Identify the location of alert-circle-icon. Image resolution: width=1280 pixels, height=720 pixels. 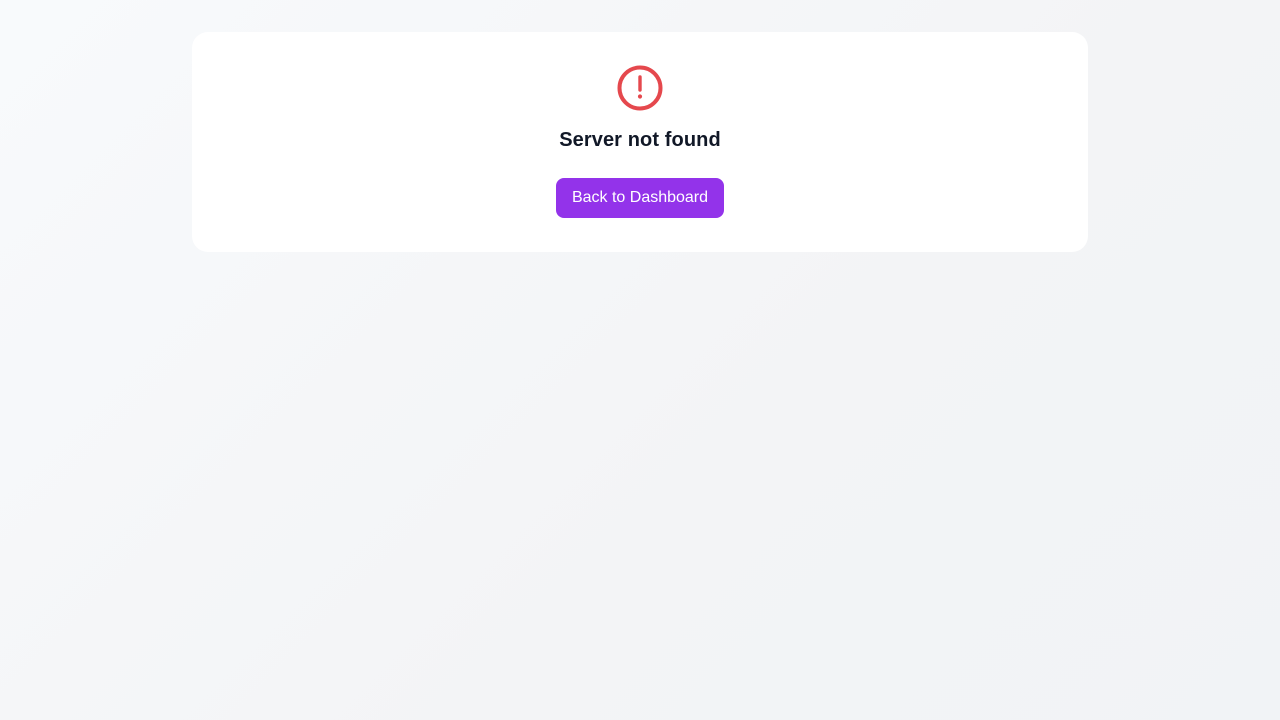
(640, 88).